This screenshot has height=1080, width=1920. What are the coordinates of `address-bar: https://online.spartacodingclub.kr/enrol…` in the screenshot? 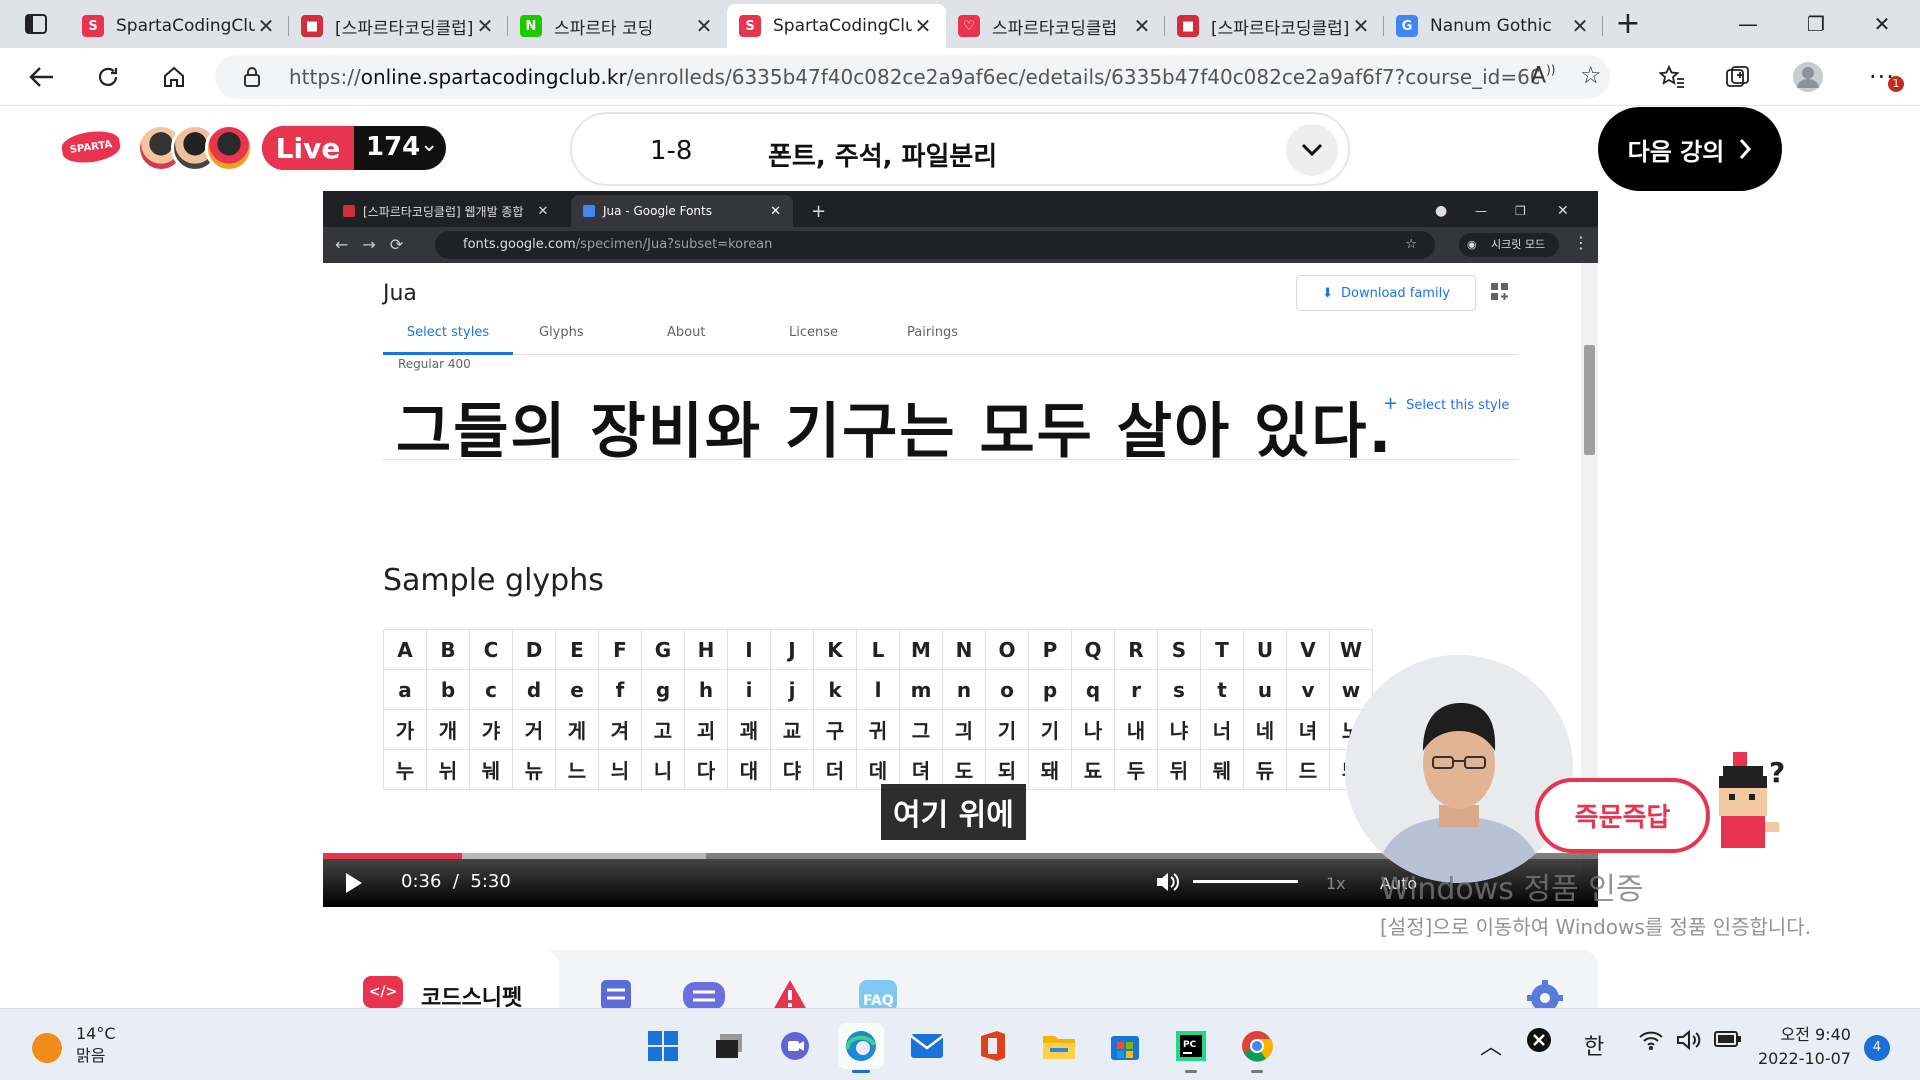 It's located at (912, 77).